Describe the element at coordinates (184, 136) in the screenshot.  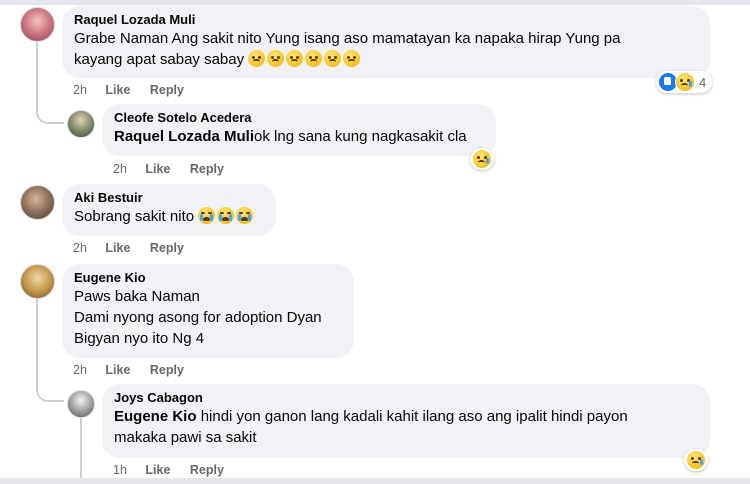
I see `mention-link: Raquel Lozada Muli` at that location.